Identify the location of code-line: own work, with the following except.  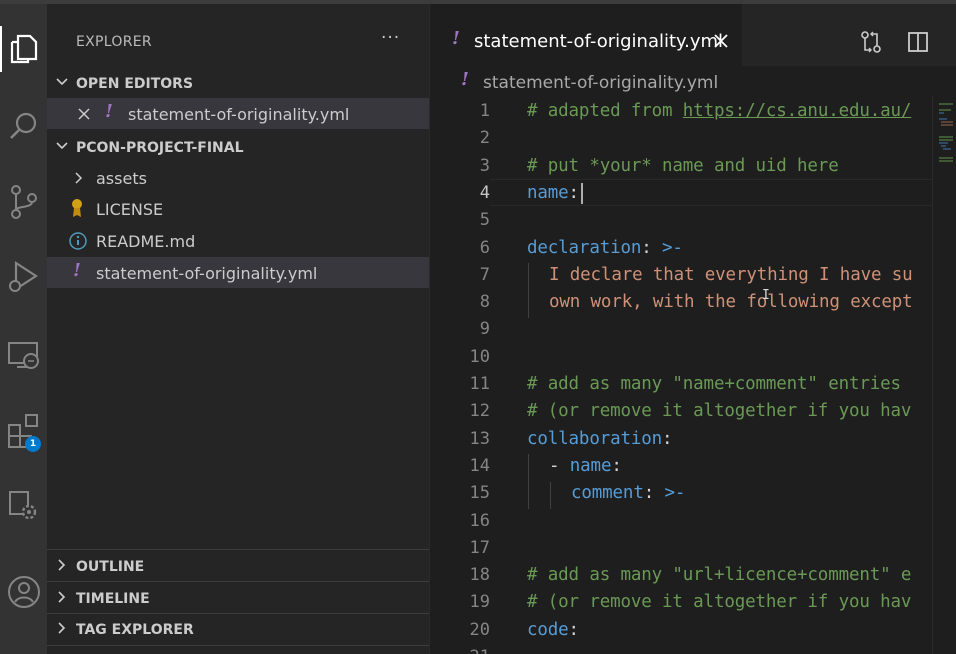
(731, 302).